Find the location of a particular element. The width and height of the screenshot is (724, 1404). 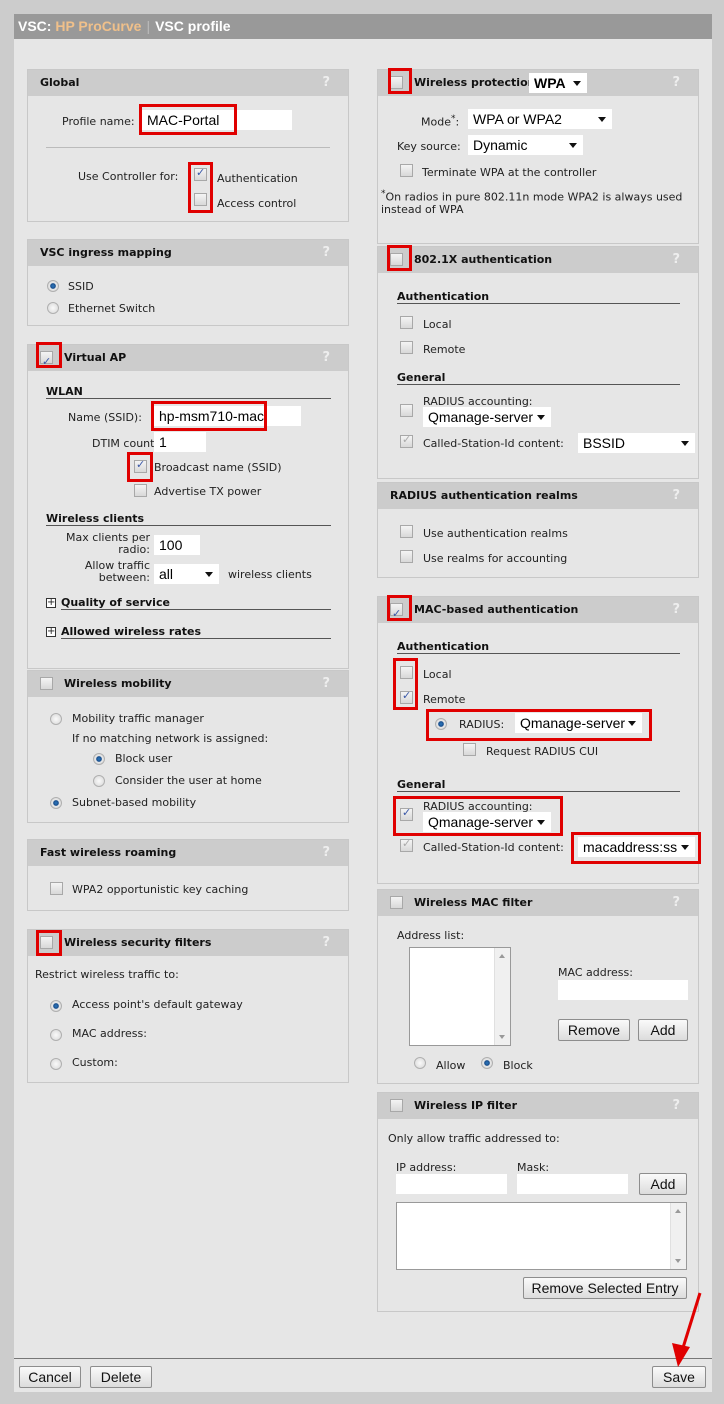

ip-filter-checkbox is located at coordinates (396, 1105).